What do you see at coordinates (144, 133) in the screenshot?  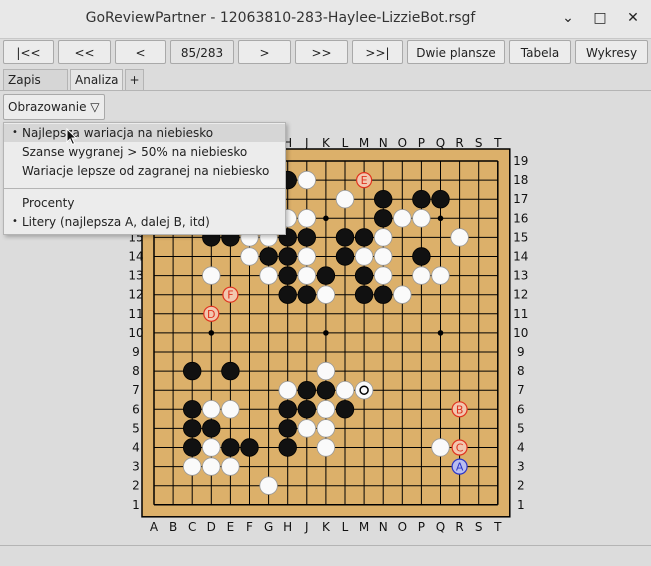 I see `menu-item-best-variation: • Najlepsza wariacja na niebiesko` at bounding box center [144, 133].